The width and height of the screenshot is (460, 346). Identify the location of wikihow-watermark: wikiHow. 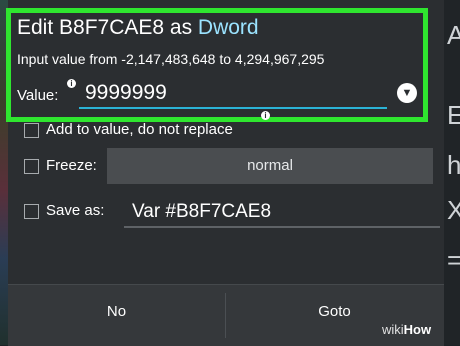
(406, 329).